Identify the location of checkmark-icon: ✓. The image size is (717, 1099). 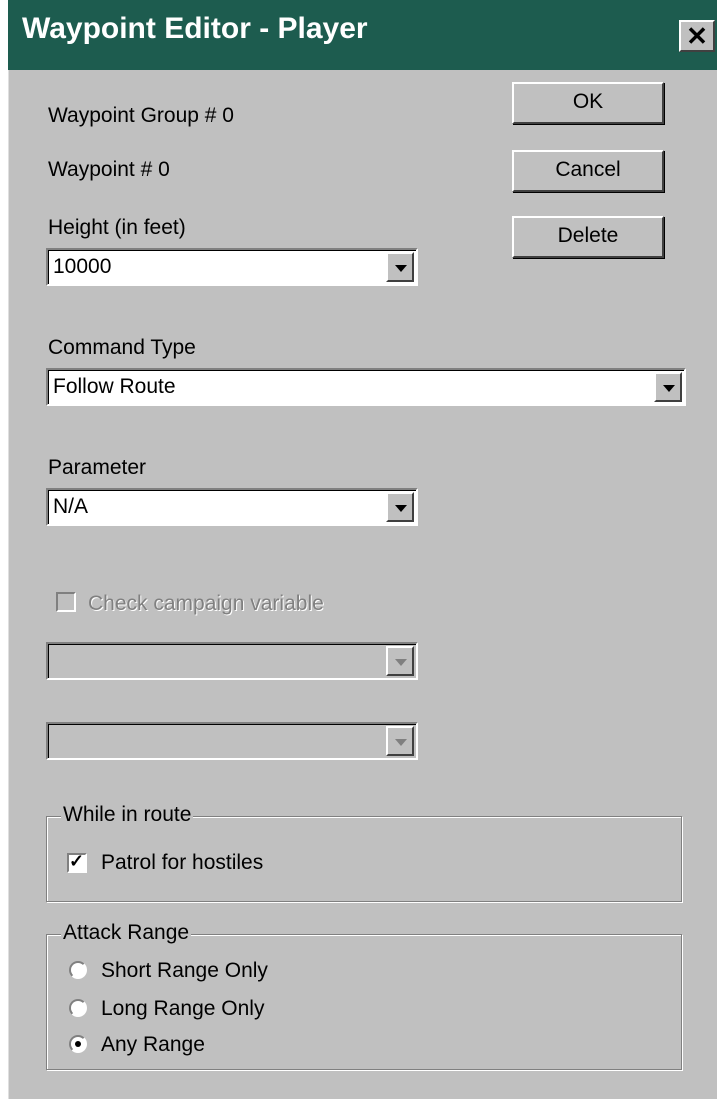
(77, 861).